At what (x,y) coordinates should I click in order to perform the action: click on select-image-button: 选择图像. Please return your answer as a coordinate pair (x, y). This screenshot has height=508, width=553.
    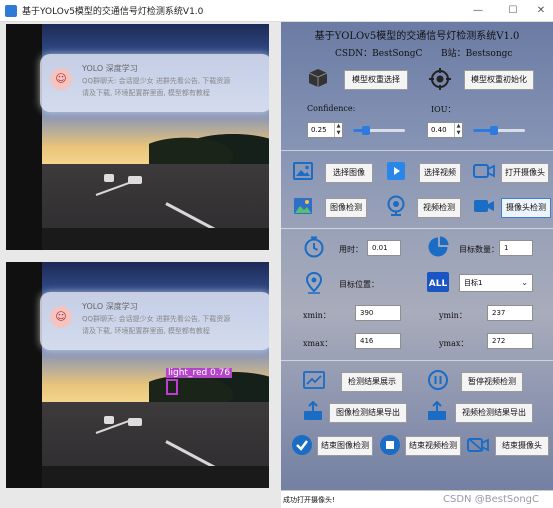
    Looking at the image, I should click on (349, 173).